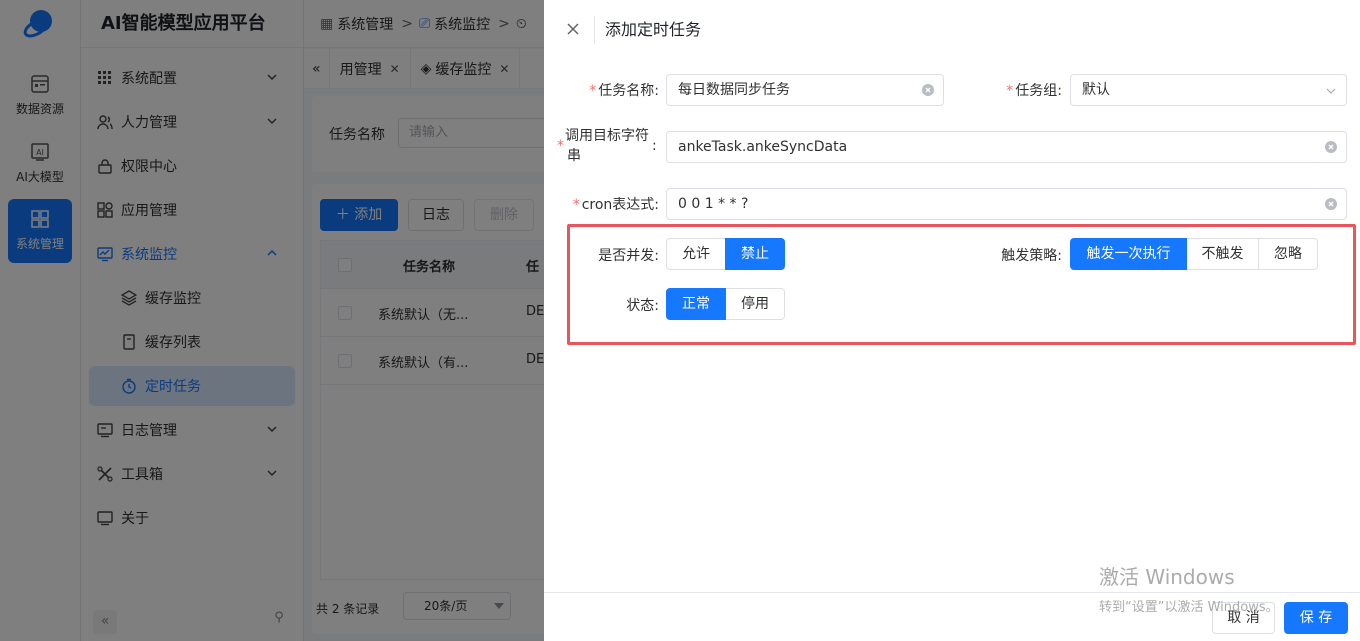 This screenshot has width=1360, height=641. Describe the element at coordinates (573, 29) in the screenshot. I see `close-icon` at that location.